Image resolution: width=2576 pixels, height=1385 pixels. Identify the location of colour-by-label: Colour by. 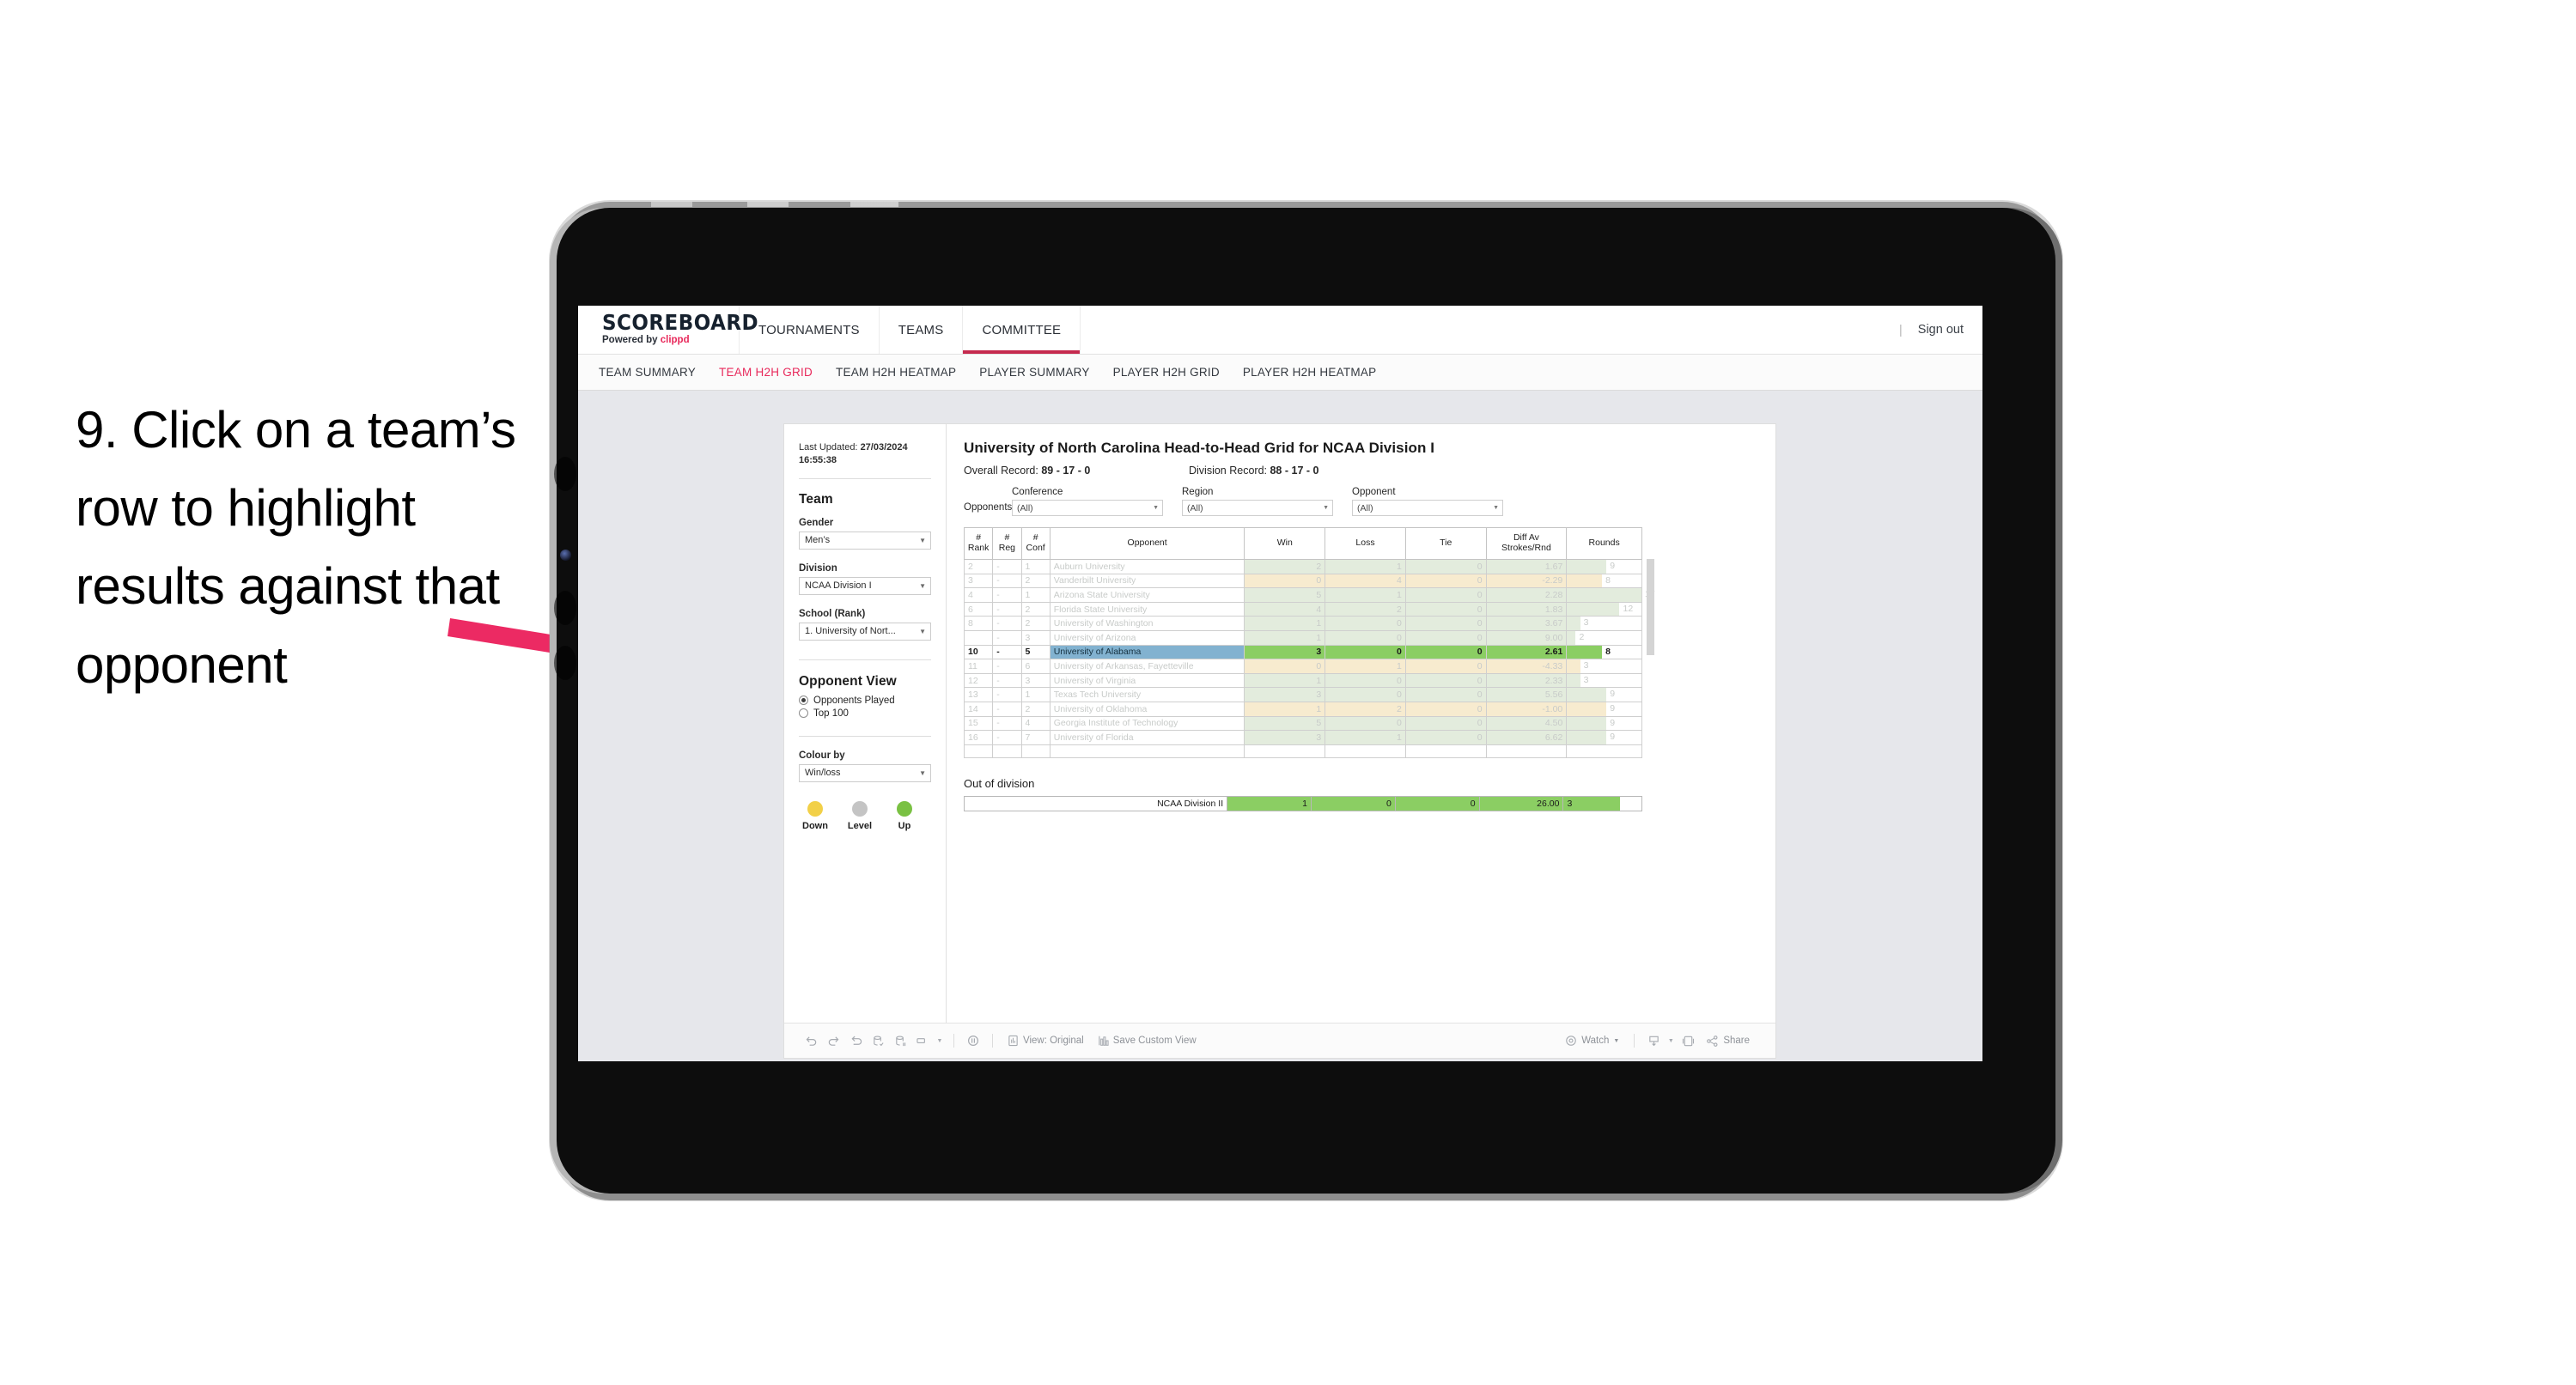
(822, 755).